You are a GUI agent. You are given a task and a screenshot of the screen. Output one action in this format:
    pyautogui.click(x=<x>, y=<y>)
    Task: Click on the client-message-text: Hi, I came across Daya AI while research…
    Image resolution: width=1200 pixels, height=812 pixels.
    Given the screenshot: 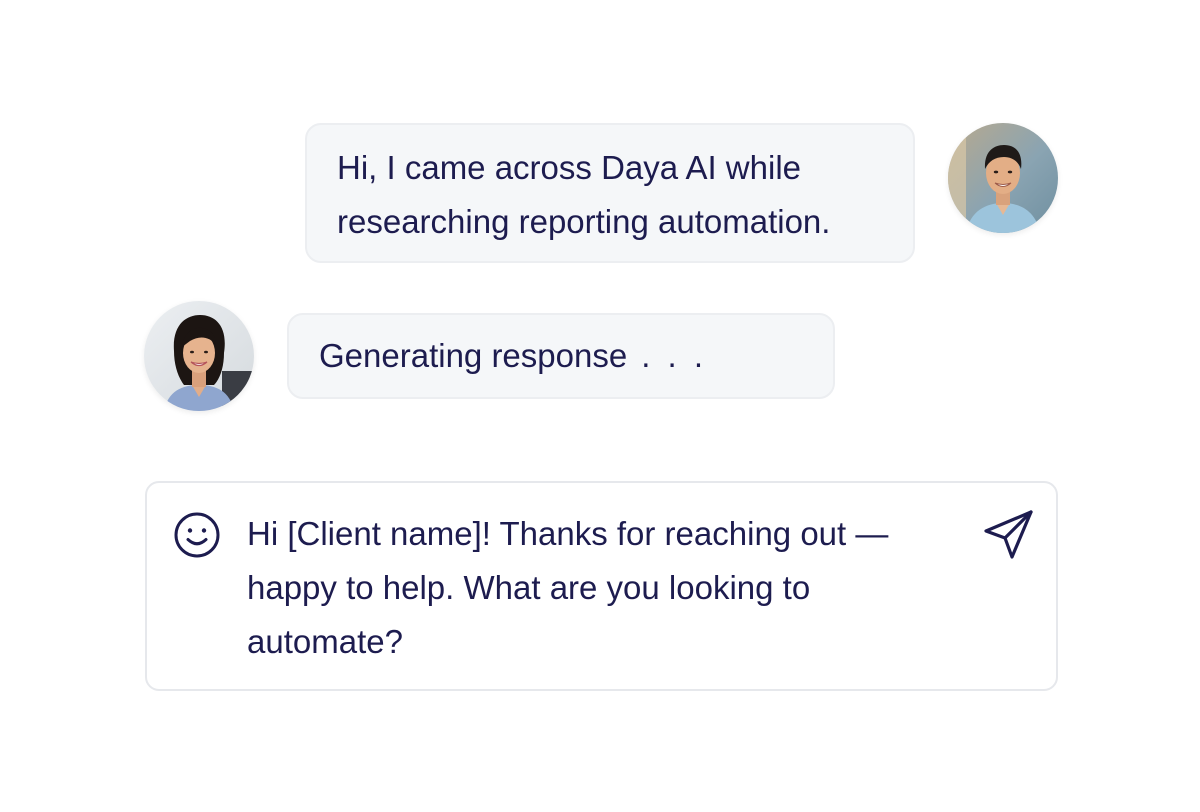 What is the action you would take?
    pyautogui.click(x=584, y=194)
    